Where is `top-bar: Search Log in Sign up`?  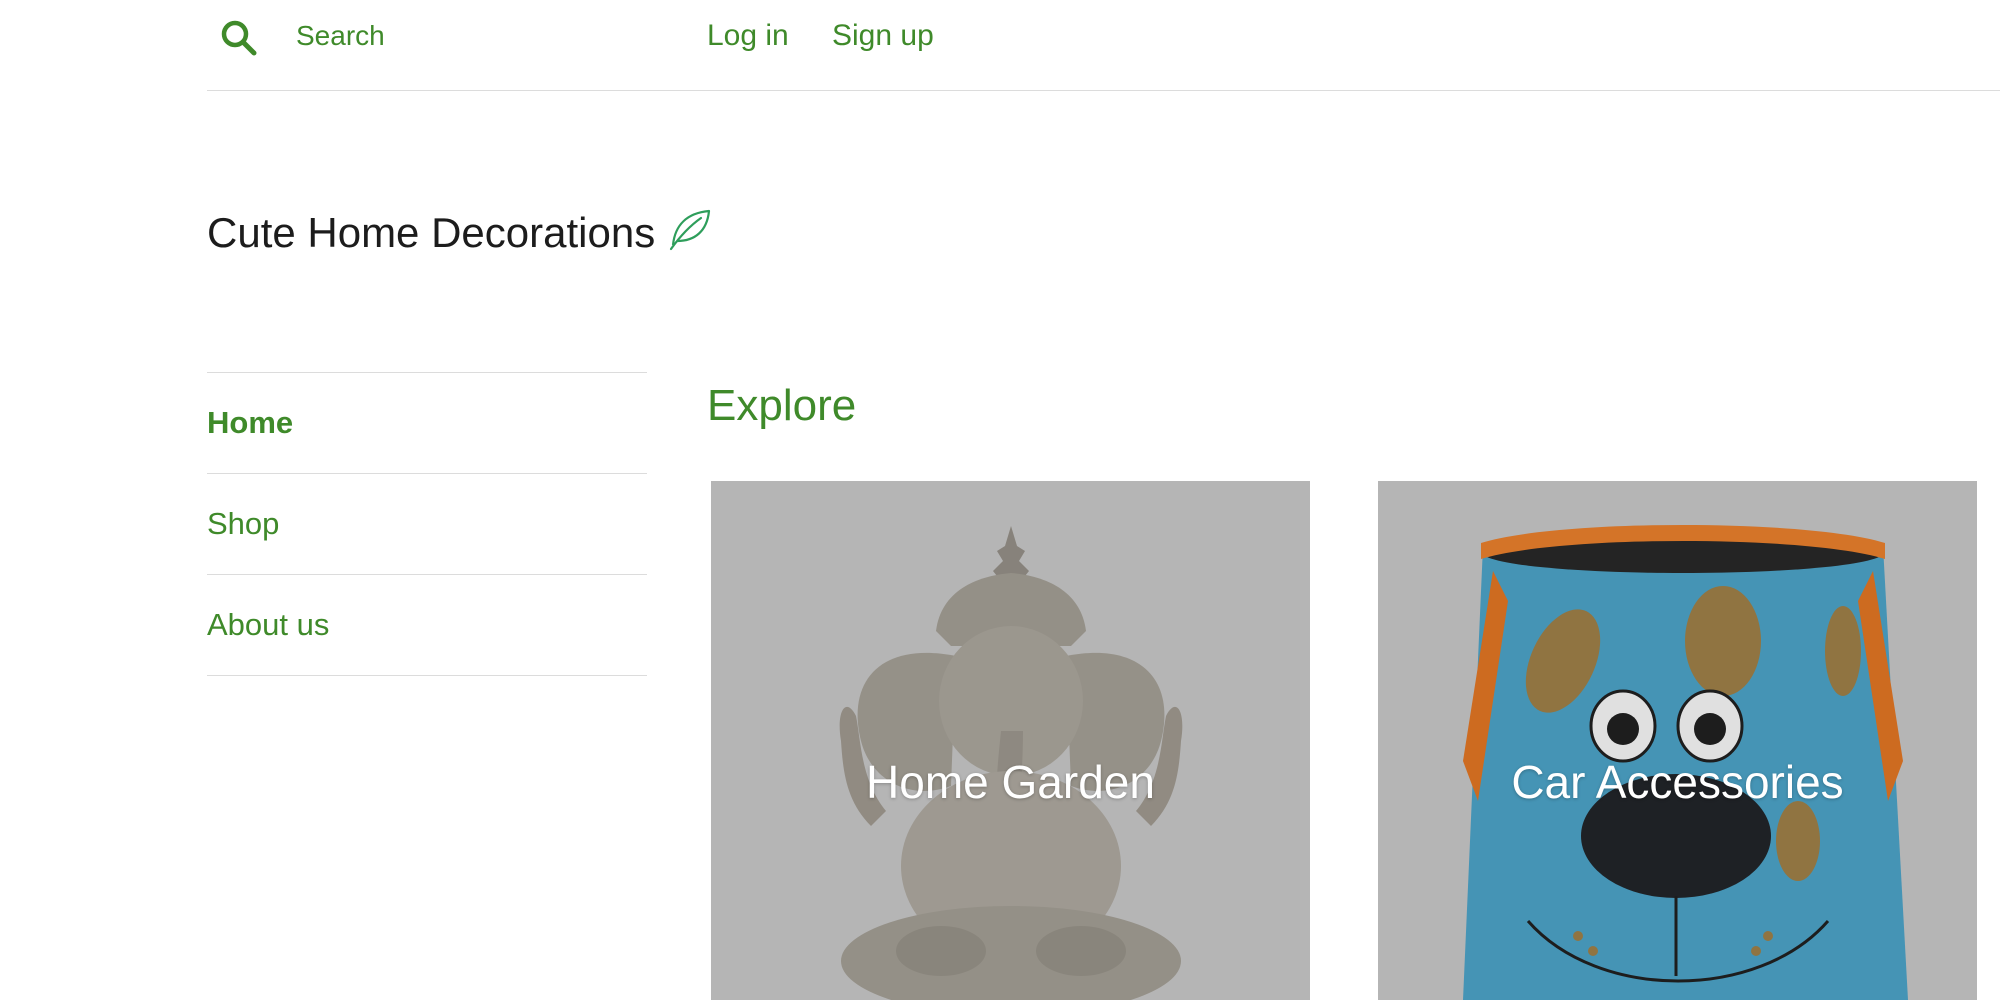 top-bar: Search Log in Sign up is located at coordinates (1103, 45).